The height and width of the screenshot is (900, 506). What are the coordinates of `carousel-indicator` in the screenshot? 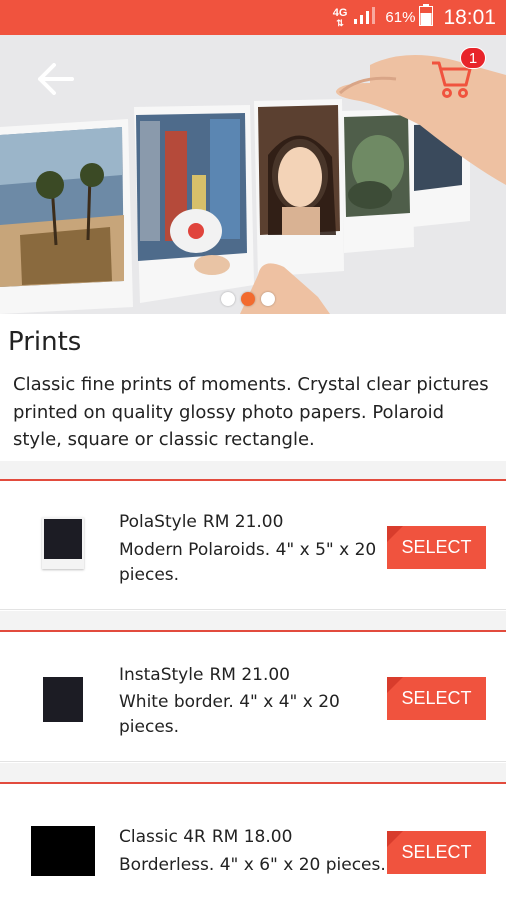 It's located at (248, 299).